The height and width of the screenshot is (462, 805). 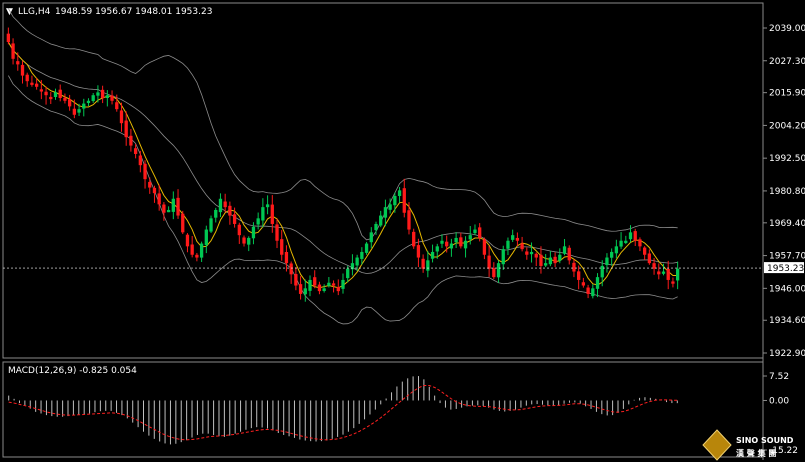 What do you see at coordinates (72, 371) in the screenshot?
I see `macd-title: MACD(12,26,9) -0.825 0.054` at bounding box center [72, 371].